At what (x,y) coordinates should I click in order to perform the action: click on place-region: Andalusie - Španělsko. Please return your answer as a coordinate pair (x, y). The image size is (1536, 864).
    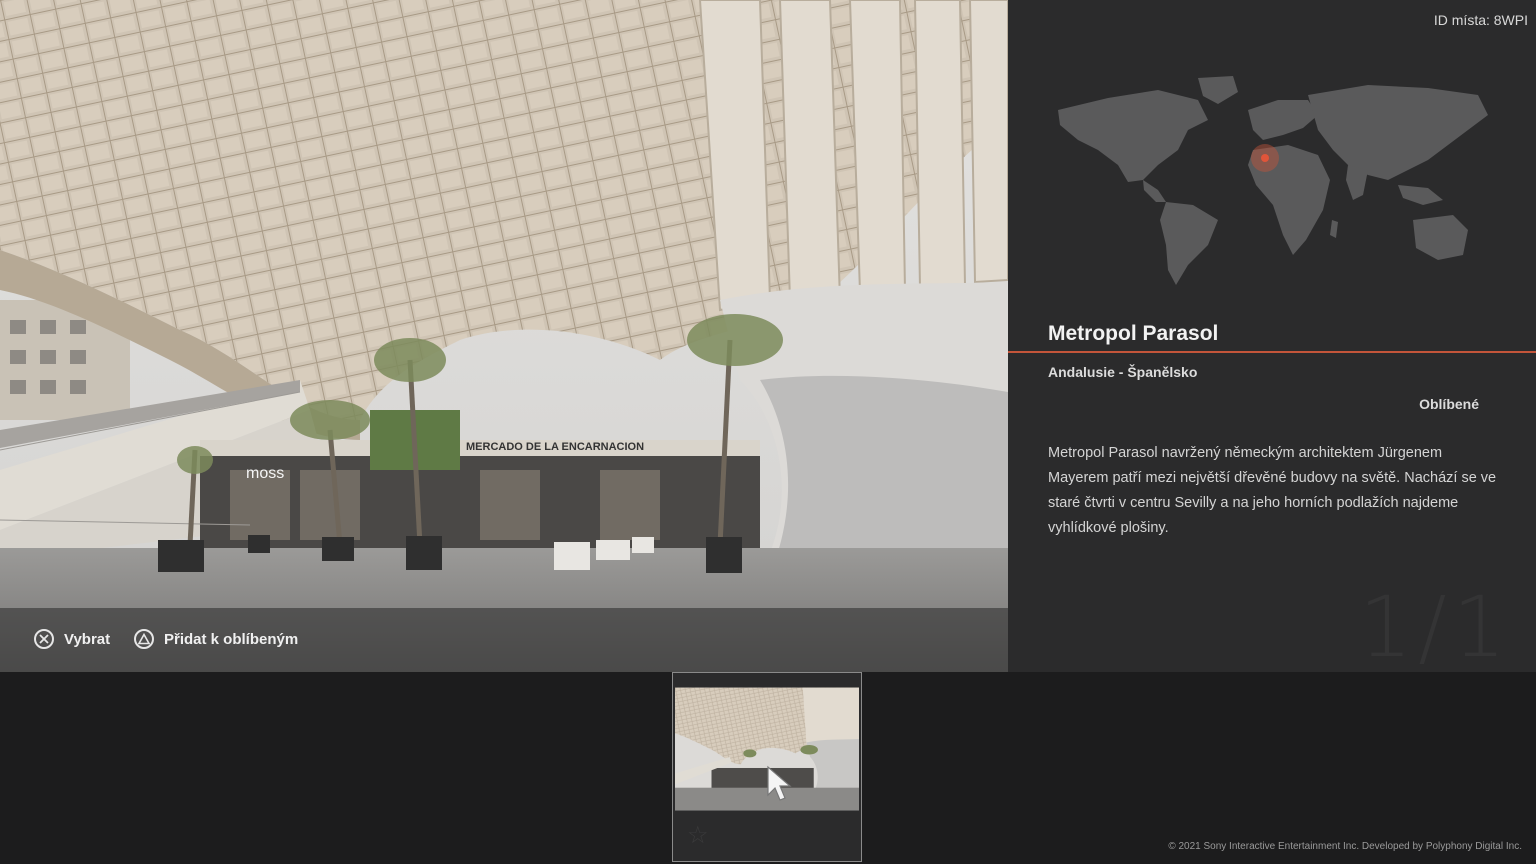
    Looking at the image, I should click on (1123, 372).